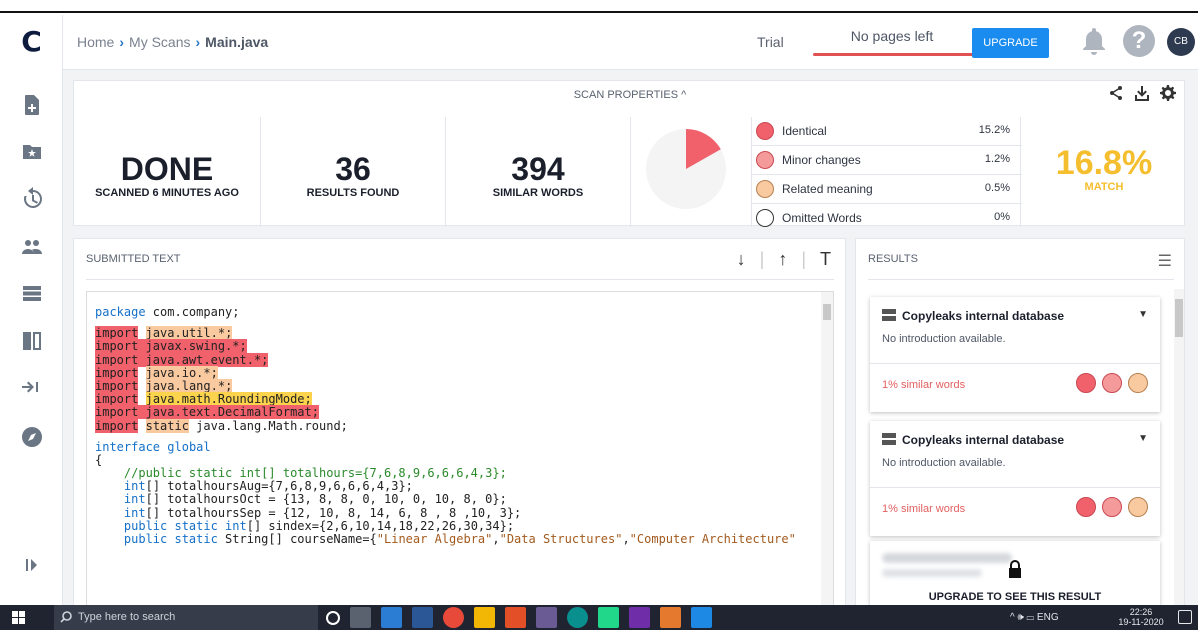  What do you see at coordinates (1034, 617) in the screenshot?
I see `system-tray: ^ 🕪 ▭ ENG` at bounding box center [1034, 617].